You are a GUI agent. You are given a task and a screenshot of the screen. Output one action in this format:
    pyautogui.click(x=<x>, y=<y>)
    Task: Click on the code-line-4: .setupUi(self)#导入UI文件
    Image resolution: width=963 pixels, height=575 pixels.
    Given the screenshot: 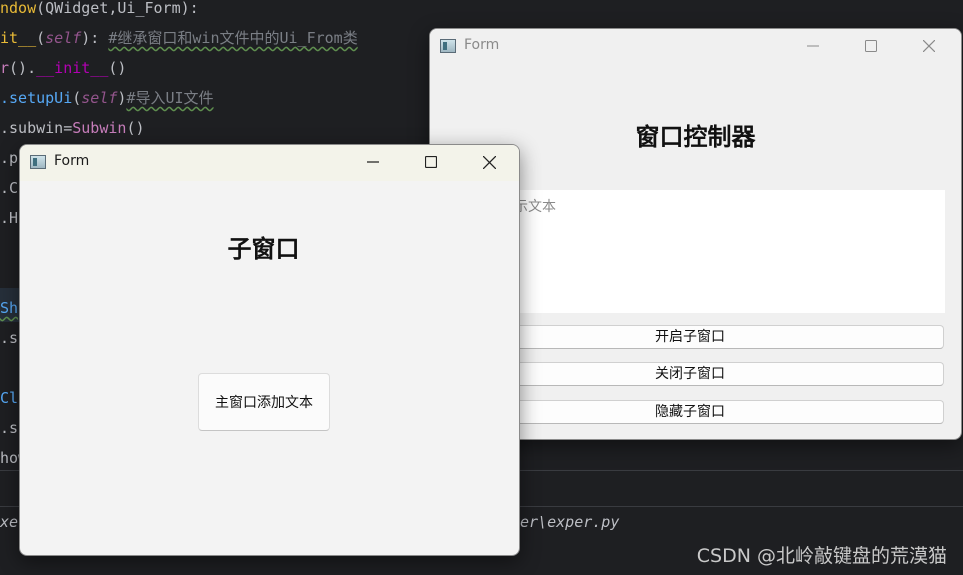 What is the action you would take?
    pyautogui.click(x=107, y=98)
    